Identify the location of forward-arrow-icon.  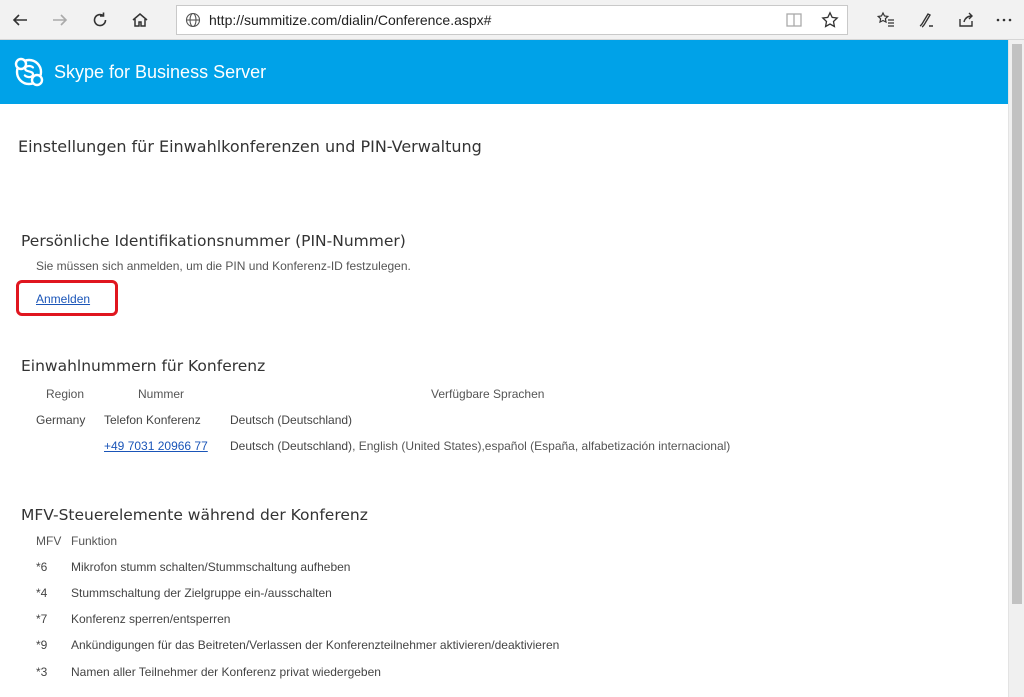
(60, 20).